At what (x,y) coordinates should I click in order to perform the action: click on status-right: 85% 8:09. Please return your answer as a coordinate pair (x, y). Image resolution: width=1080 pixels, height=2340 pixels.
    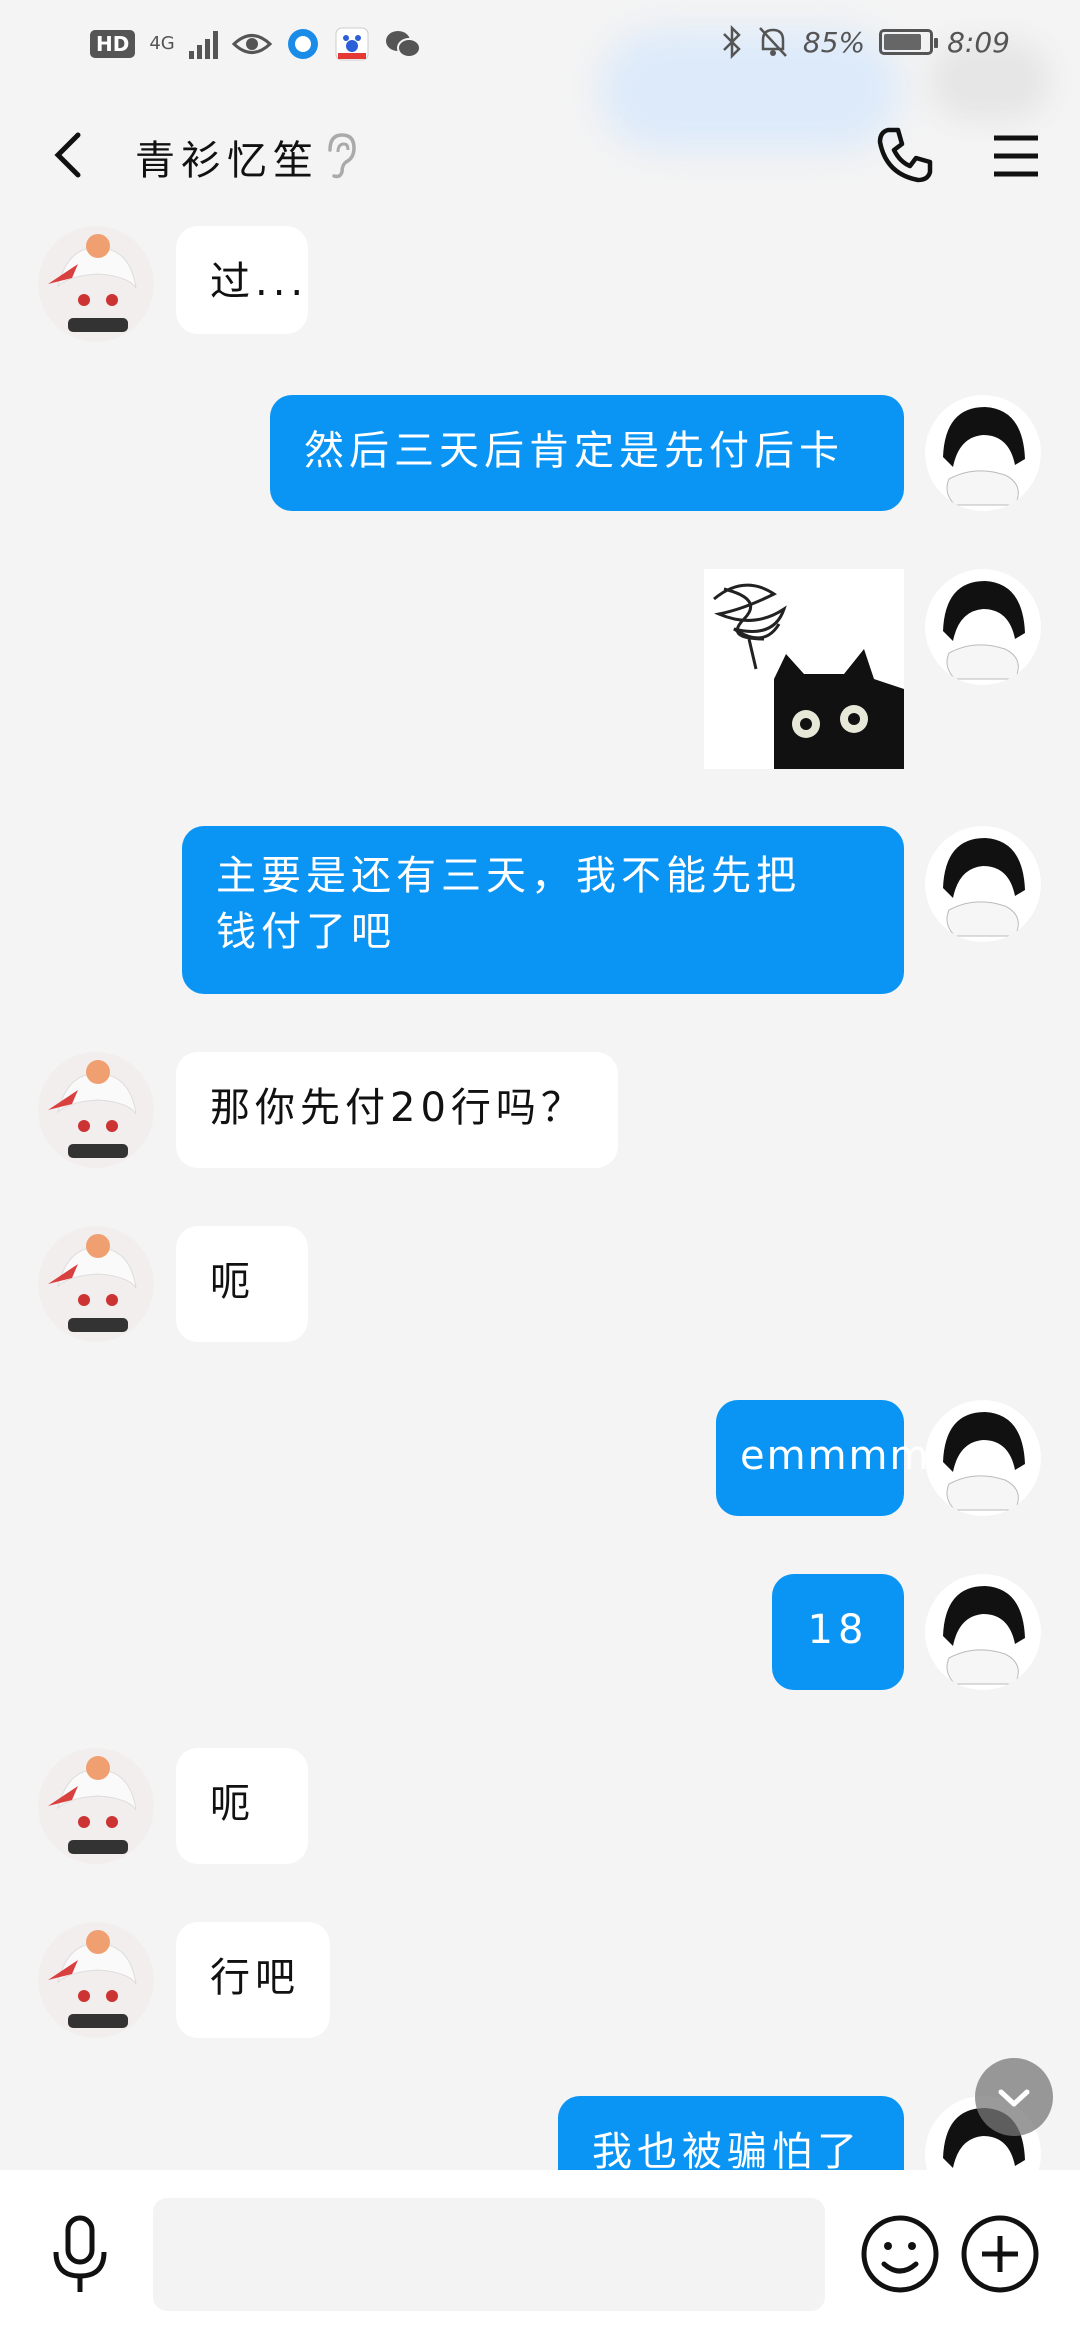
    Looking at the image, I should click on (865, 42).